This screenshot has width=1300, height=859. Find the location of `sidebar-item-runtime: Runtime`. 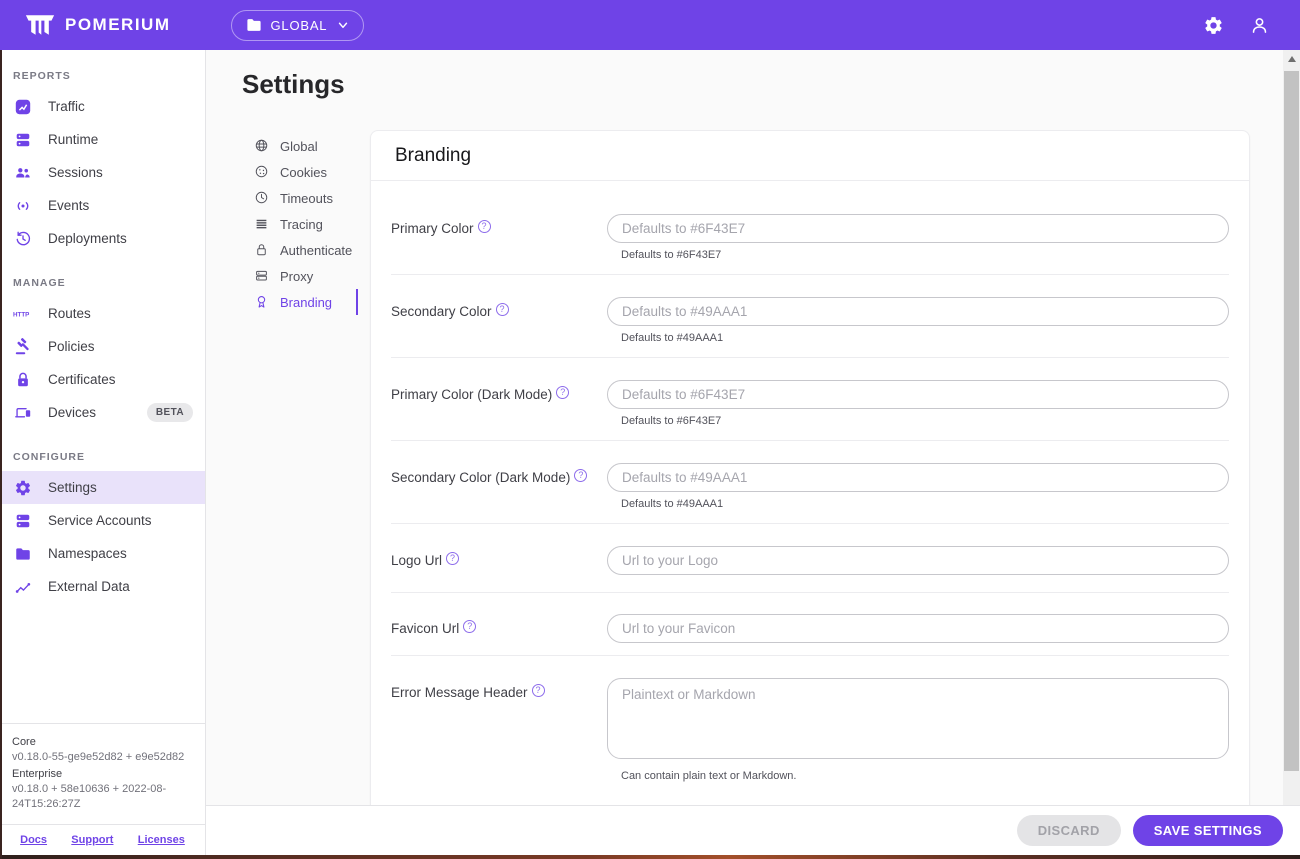

sidebar-item-runtime: Runtime is located at coordinates (102, 139).